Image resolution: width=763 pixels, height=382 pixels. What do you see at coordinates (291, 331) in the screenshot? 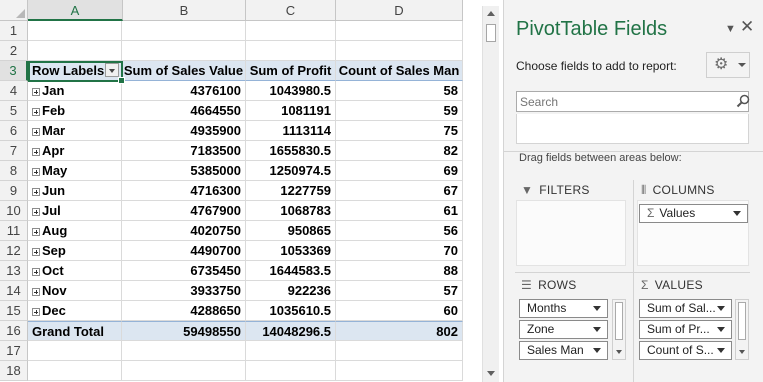
I see `grand-total-profit: 14048296.5` at bounding box center [291, 331].